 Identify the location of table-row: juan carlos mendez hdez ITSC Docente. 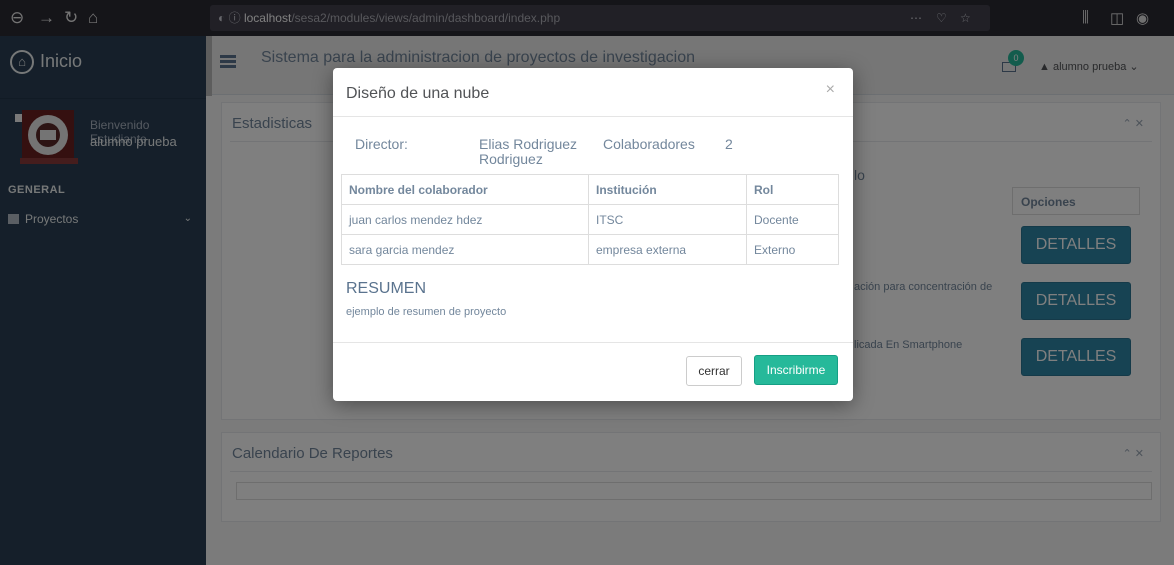
(590, 219).